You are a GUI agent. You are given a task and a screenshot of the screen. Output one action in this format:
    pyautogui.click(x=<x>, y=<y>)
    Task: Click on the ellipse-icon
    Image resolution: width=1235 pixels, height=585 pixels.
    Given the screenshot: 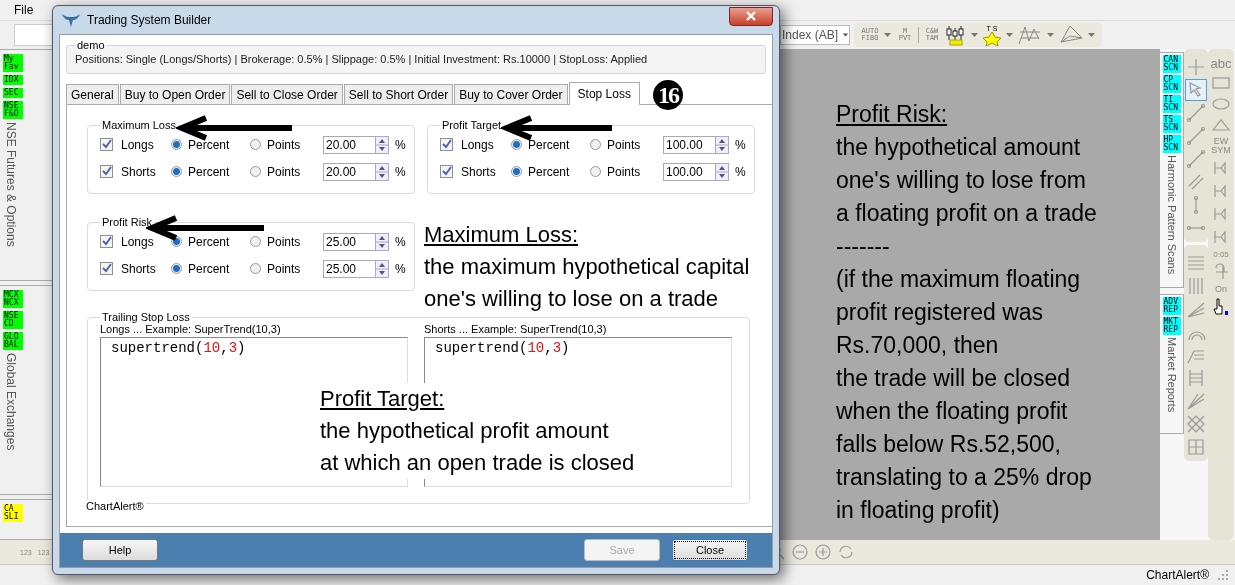 What is the action you would take?
    pyautogui.click(x=1221, y=104)
    